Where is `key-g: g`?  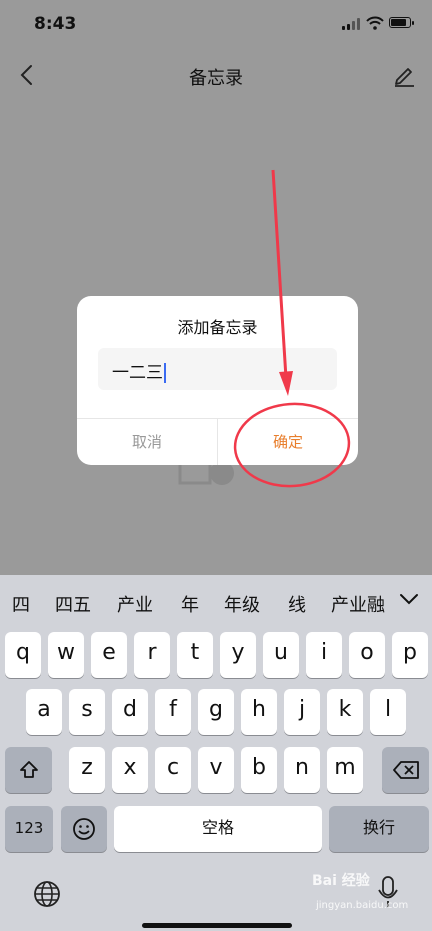
key-g: g is located at coordinates (216, 712).